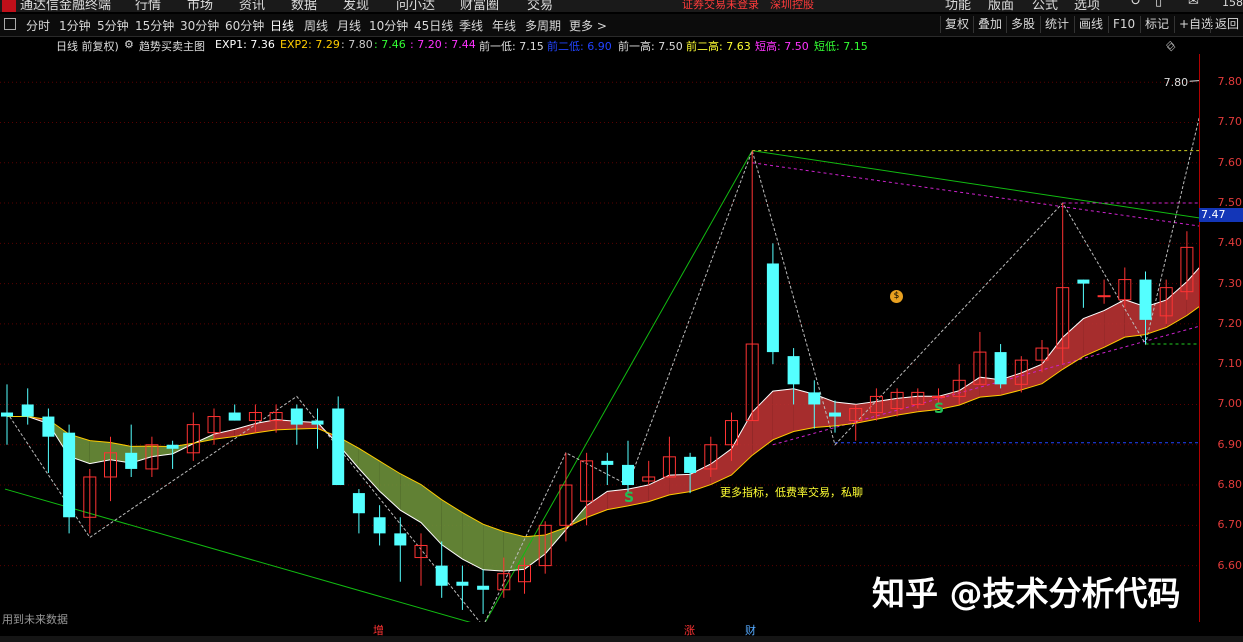  Describe the element at coordinates (1194, 81) in the screenshot. I see `high-label-arrow` at that location.